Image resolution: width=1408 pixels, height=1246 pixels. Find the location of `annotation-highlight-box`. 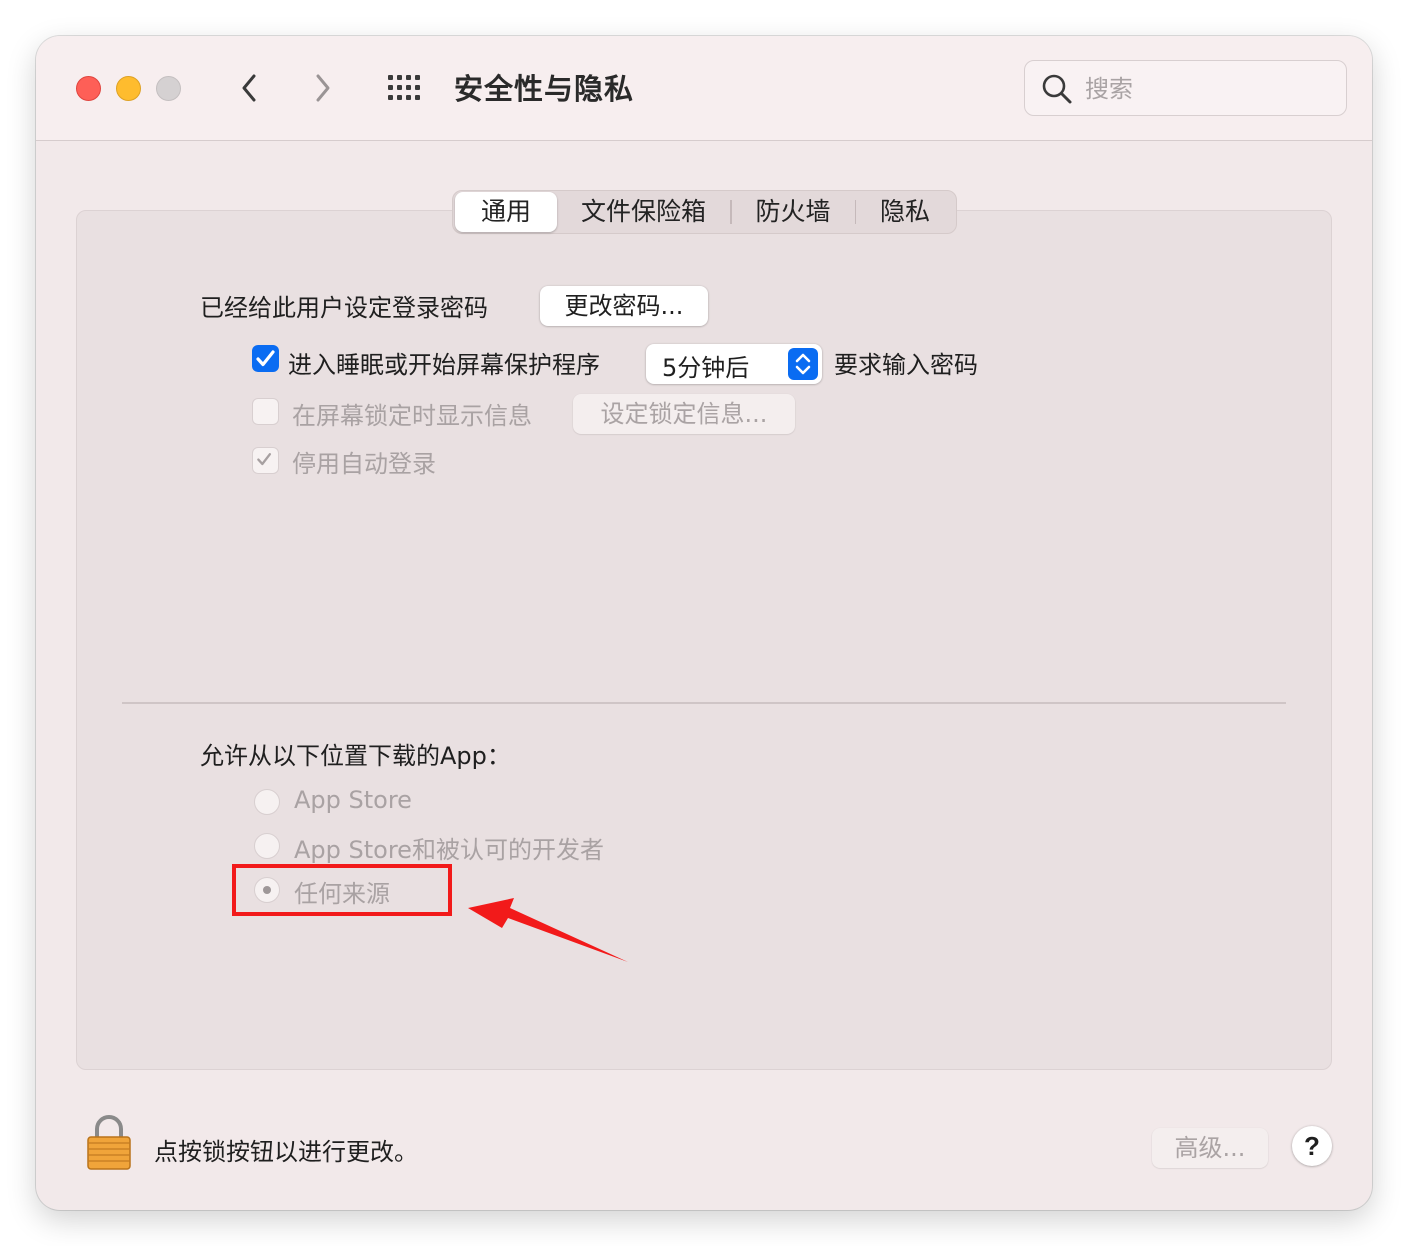

annotation-highlight-box is located at coordinates (342, 890).